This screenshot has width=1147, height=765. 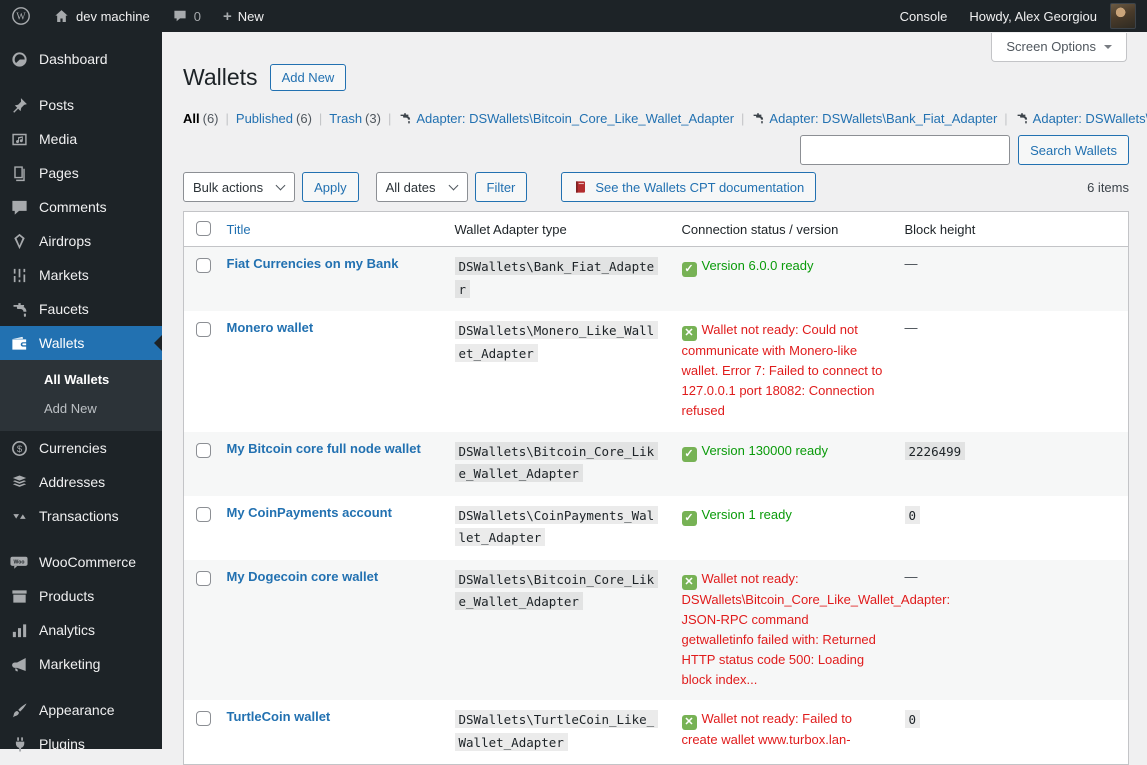 I want to click on home-icon, so click(x=61, y=16).